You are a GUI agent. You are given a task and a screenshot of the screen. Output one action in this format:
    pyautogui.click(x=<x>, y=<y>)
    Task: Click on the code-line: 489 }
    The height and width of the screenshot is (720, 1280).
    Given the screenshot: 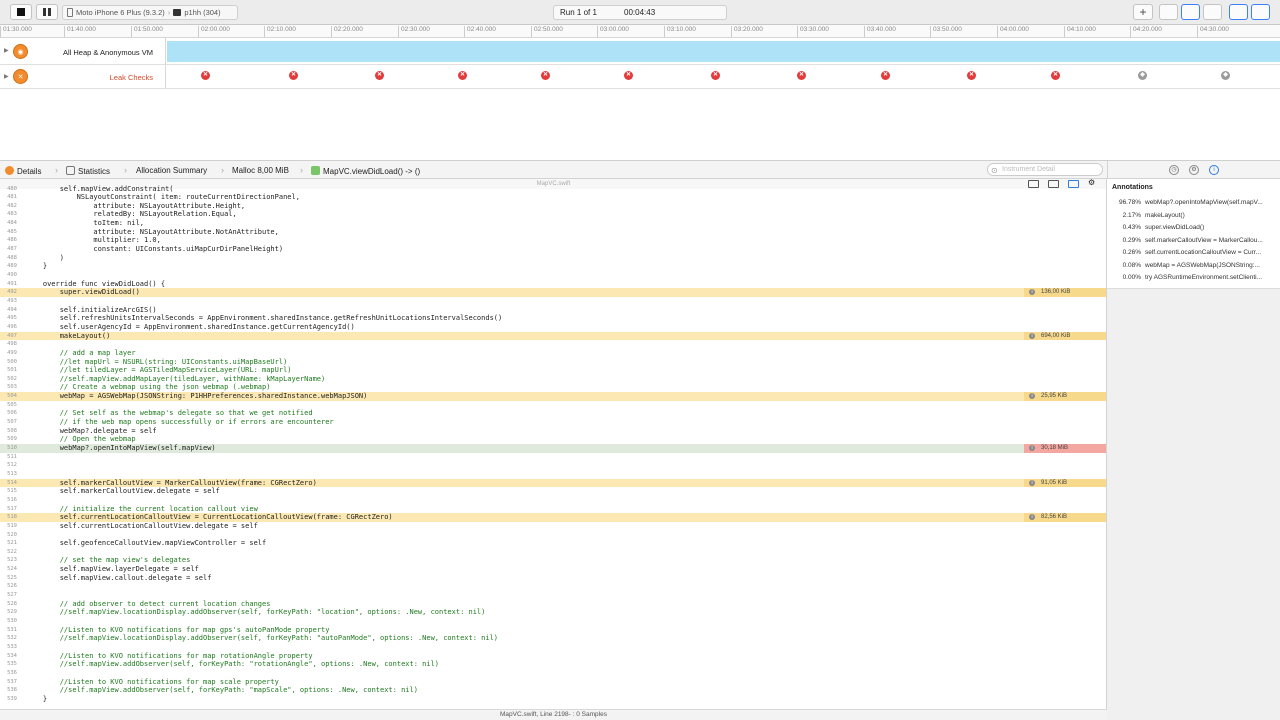 What is the action you would take?
    pyautogui.click(x=553, y=266)
    